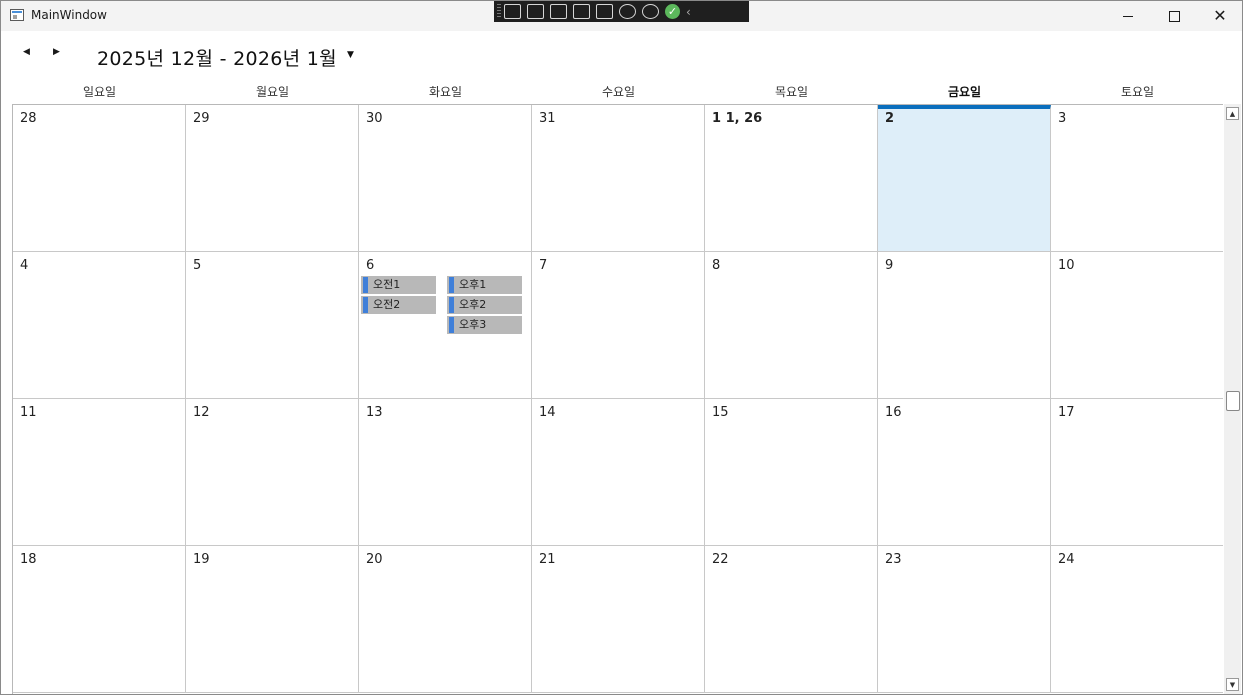 The width and height of the screenshot is (1243, 695). I want to click on day-cell: 29, so click(272, 178).